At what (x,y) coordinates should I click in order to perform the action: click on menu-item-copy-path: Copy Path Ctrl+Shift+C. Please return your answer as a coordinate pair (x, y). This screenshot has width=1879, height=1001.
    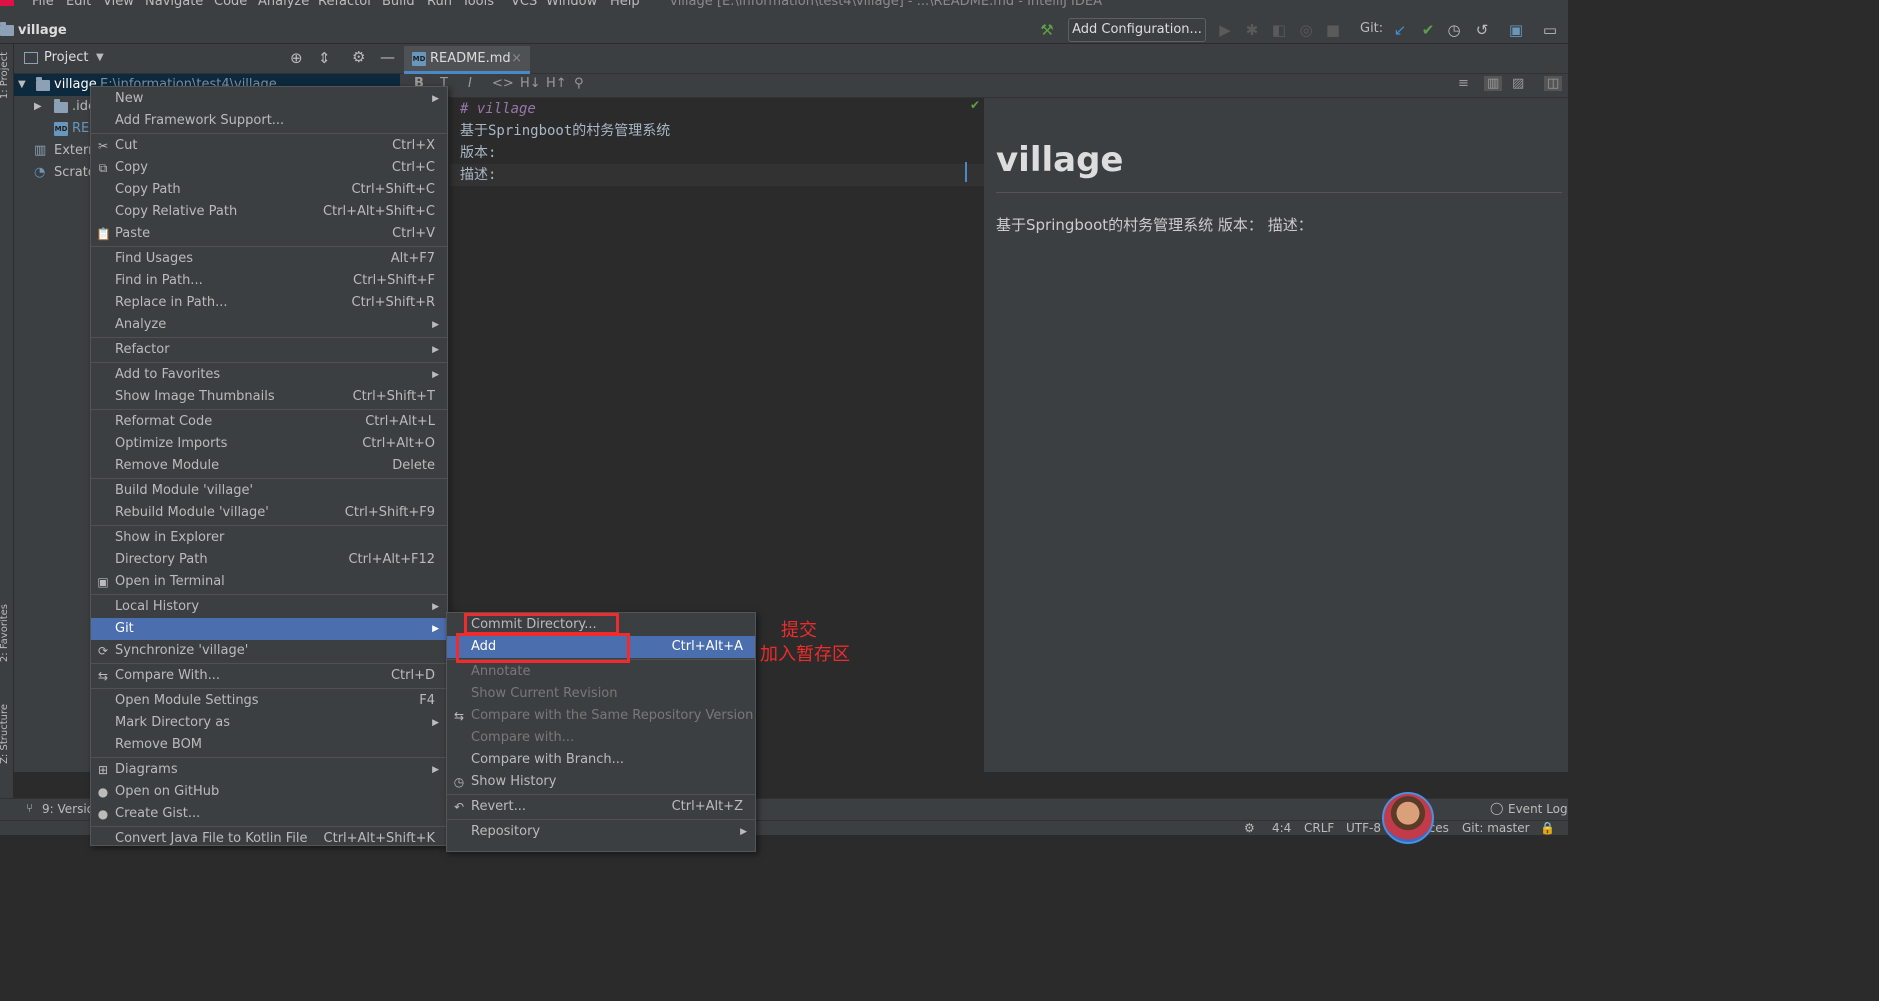
    Looking at the image, I should click on (269, 190).